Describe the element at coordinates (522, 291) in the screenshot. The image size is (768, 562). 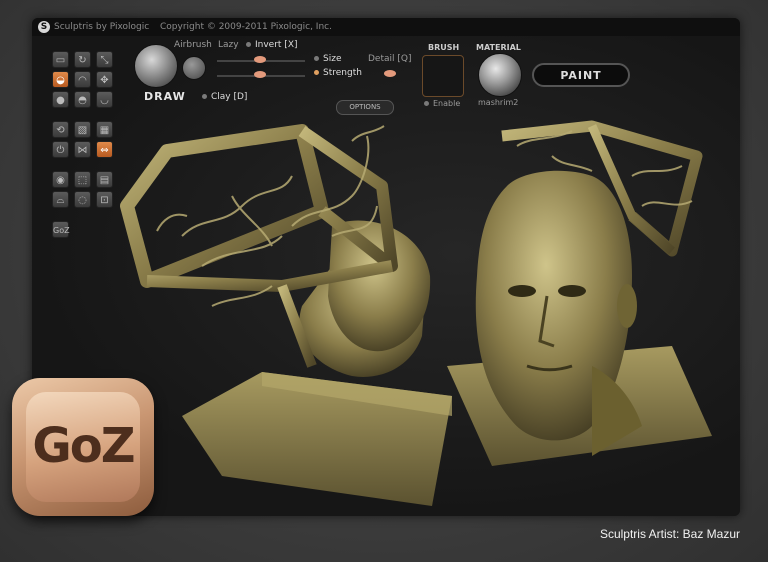
I see `left-eye` at that location.